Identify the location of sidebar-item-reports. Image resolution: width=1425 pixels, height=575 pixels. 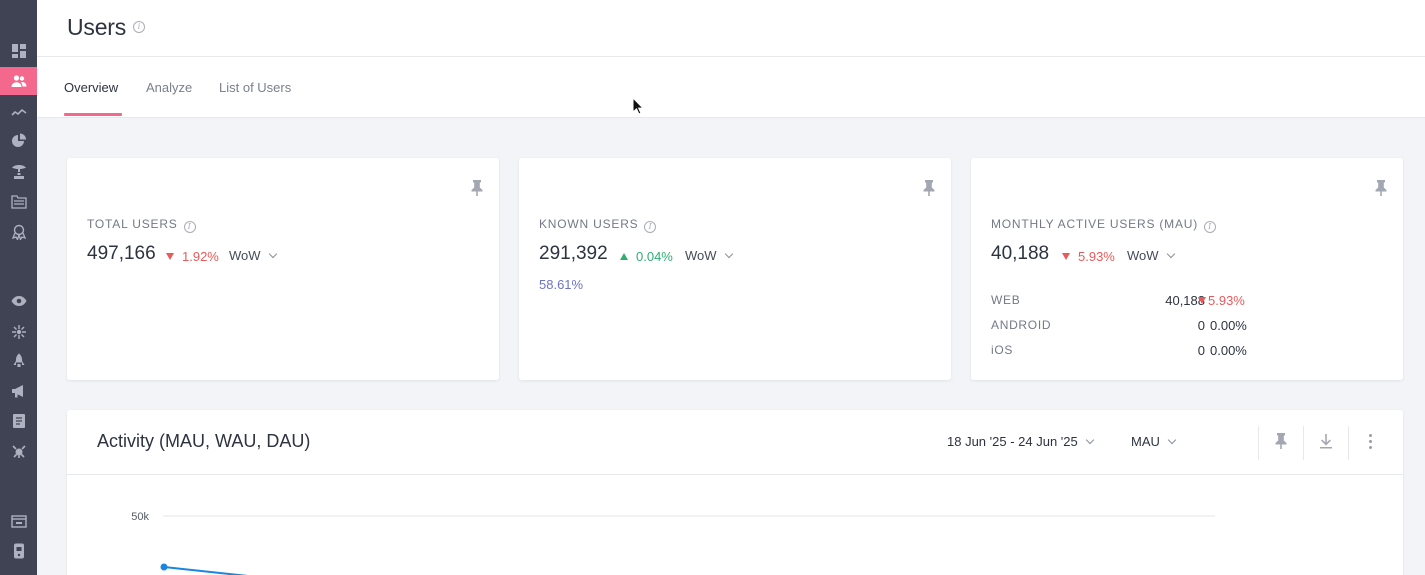
(18, 421).